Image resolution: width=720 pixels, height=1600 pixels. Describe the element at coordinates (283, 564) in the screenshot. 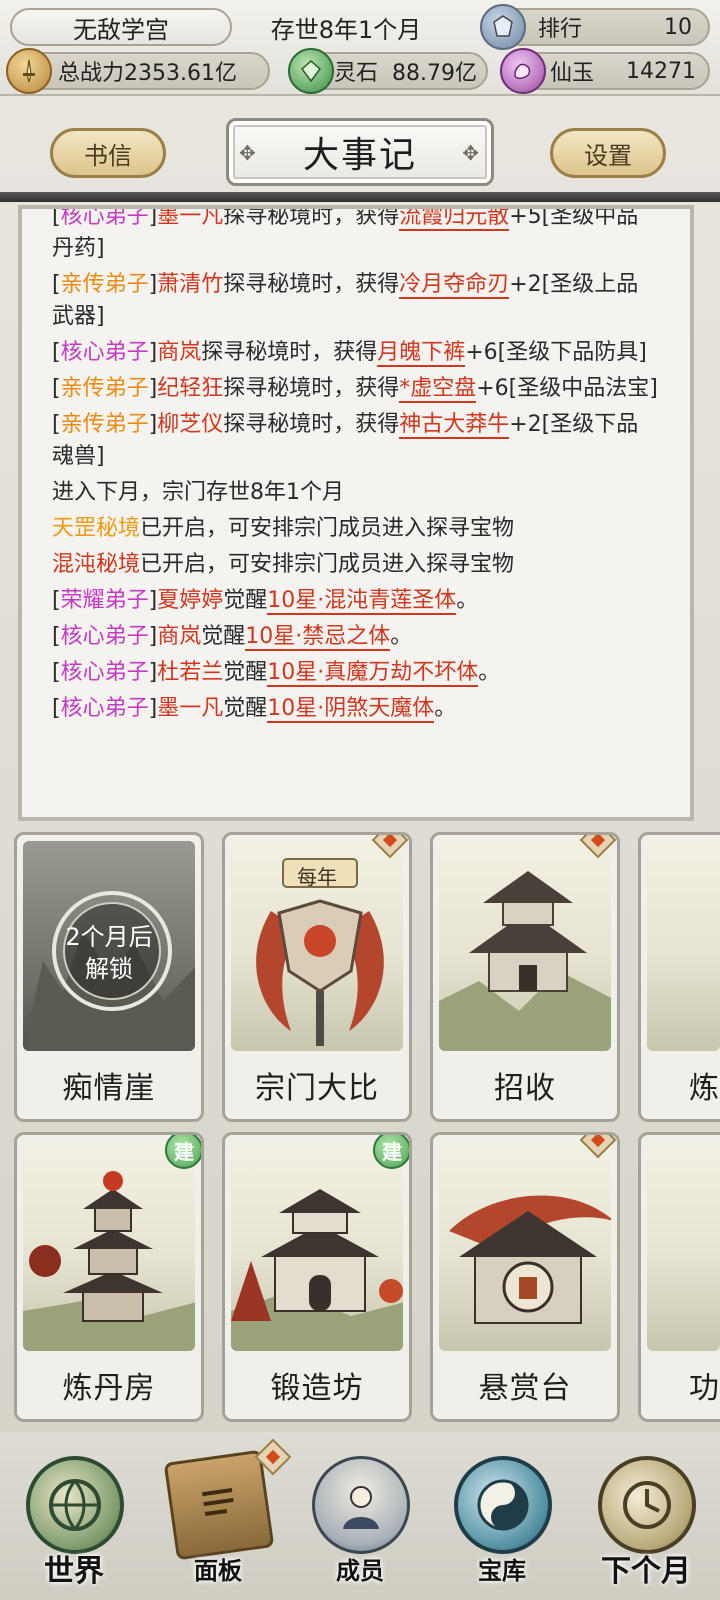

I see `log-entry-realm: 混沌秘境已开启，可安排宗门成员进入探寻宝物` at that location.